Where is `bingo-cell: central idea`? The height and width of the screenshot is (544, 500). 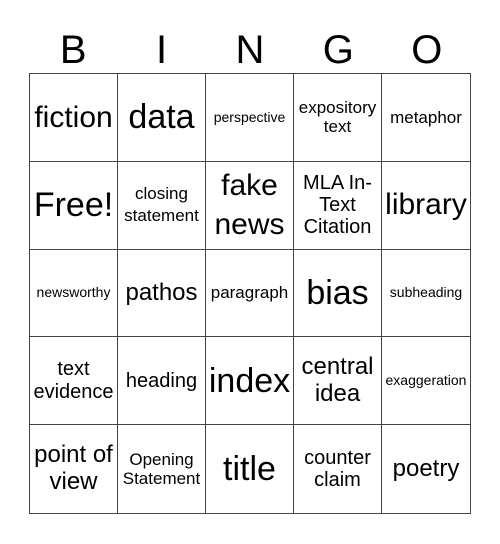
bingo-cell: central idea is located at coordinates (338, 381).